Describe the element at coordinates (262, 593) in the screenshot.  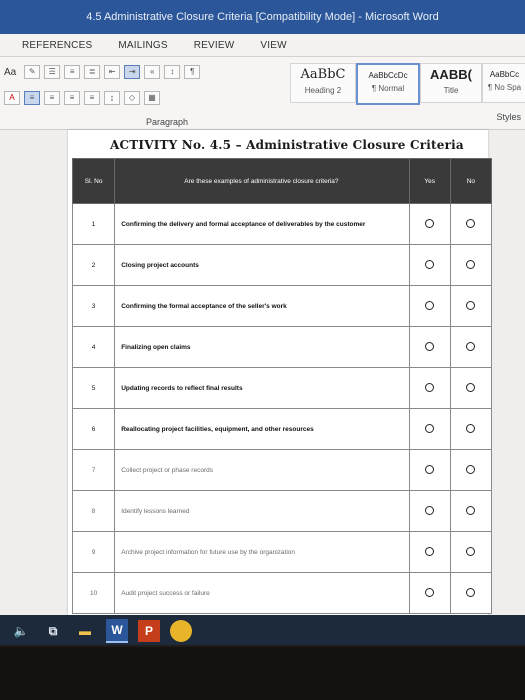
I see `row-text: Audit project success or failure` at that location.